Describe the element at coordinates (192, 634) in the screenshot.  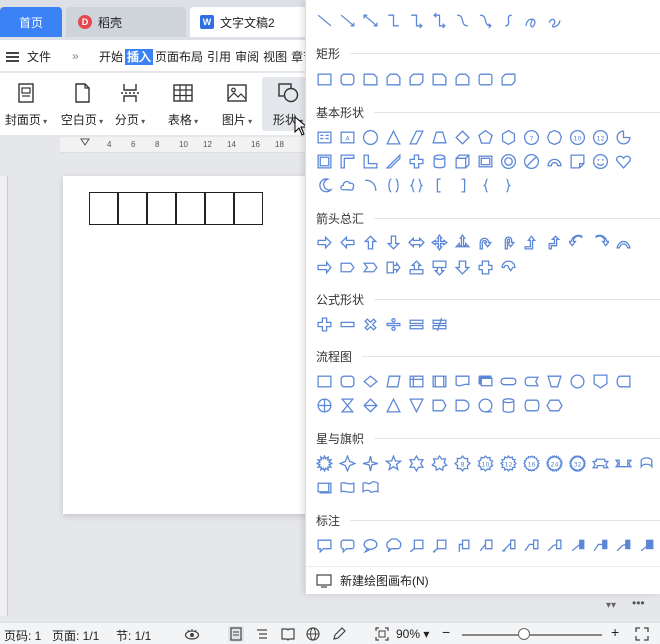
I see `eye-protection-icon` at that location.